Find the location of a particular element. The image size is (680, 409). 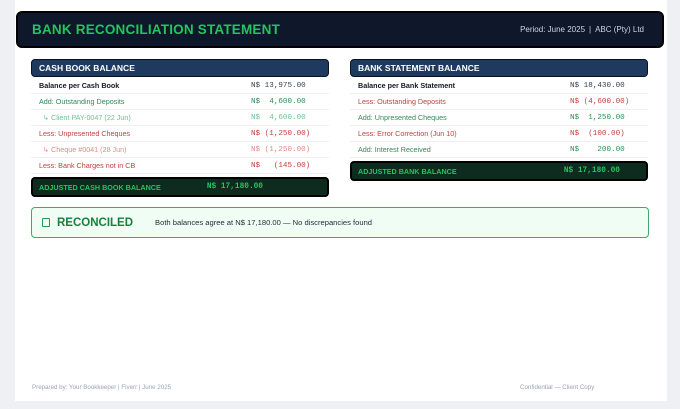

cash-book-row-label: Balance per Cash Book is located at coordinates (79, 85).